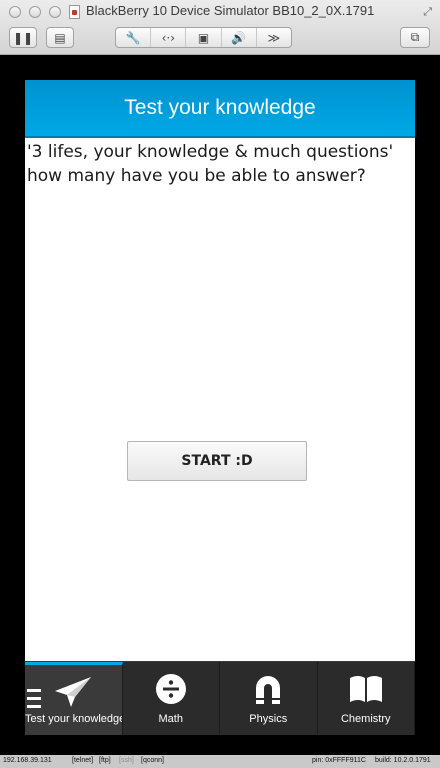  Describe the element at coordinates (365, 689) in the screenshot. I see `book-icon` at that location.